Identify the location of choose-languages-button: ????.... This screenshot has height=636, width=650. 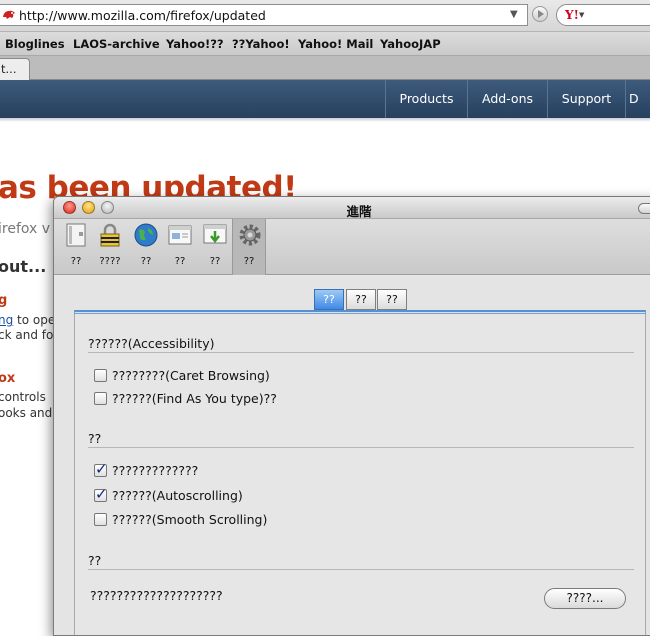
(585, 598).